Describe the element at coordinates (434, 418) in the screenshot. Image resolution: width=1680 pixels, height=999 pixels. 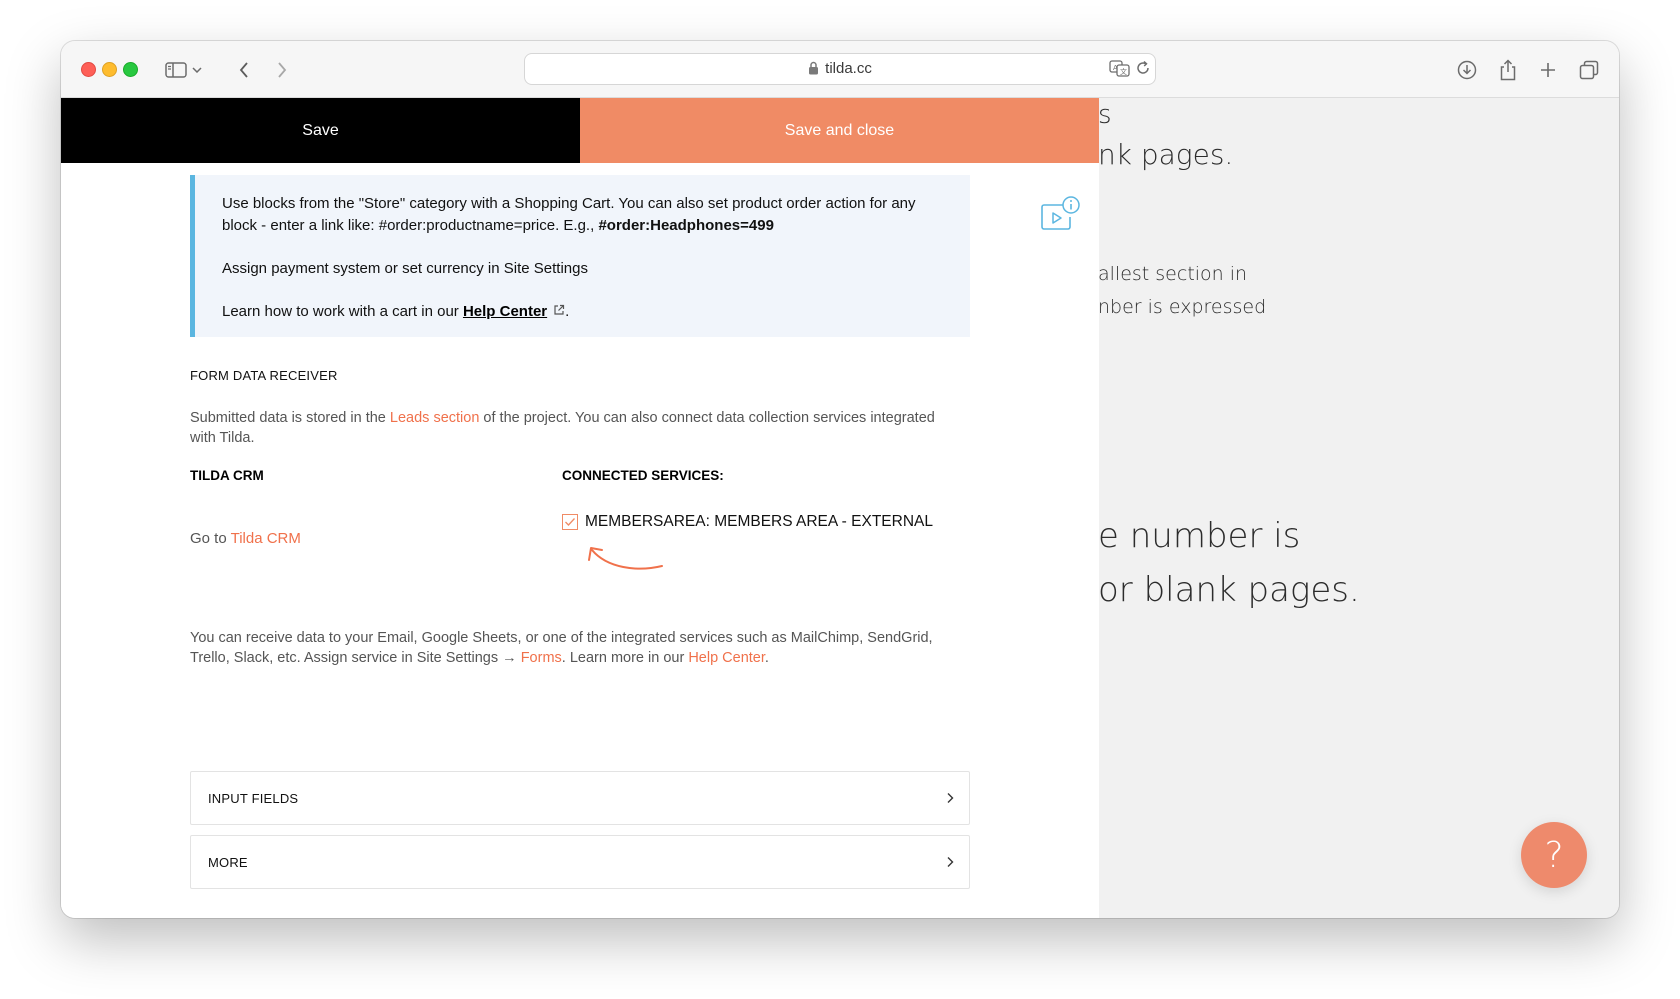
I see `leads-section-link: Leads section` at that location.